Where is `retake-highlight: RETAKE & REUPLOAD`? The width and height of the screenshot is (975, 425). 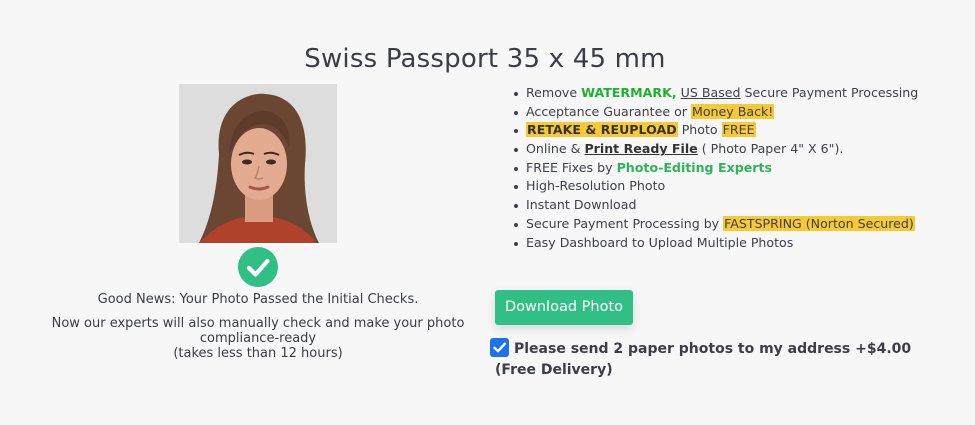
retake-highlight: RETAKE & REUPLOAD is located at coordinates (602, 130).